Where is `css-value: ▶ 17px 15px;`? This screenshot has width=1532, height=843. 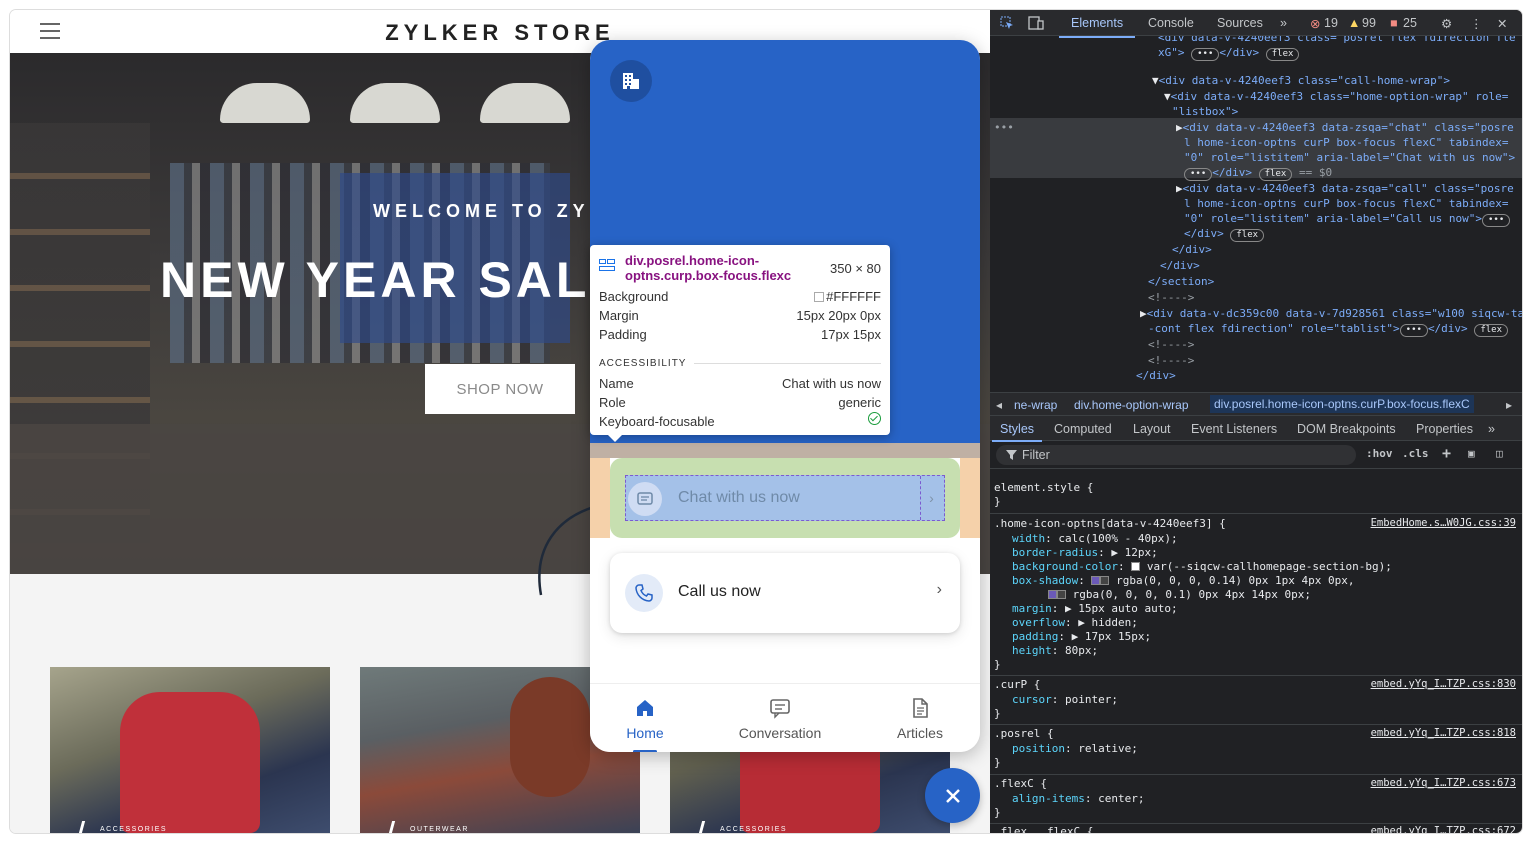 css-value: ▶ 17px 15px; is located at coordinates (1111, 636).